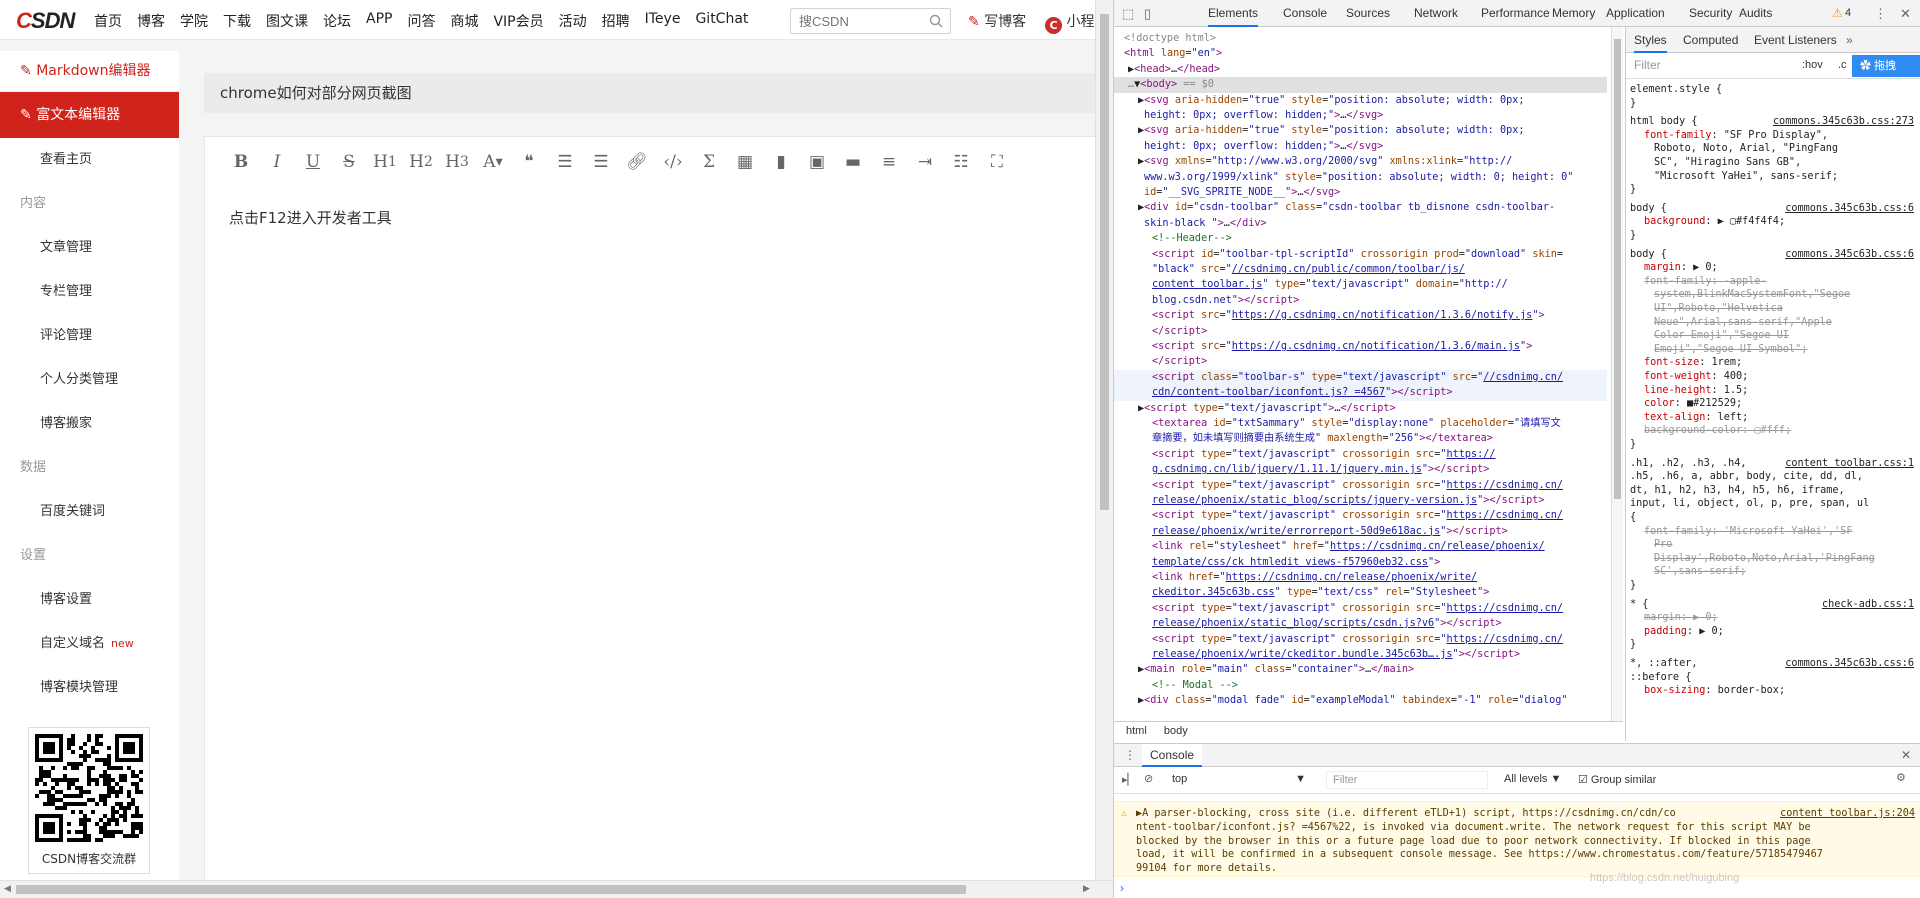  Describe the element at coordinates (961, 162) in the screenshot. I see `directory-icon: ☷` at that location.